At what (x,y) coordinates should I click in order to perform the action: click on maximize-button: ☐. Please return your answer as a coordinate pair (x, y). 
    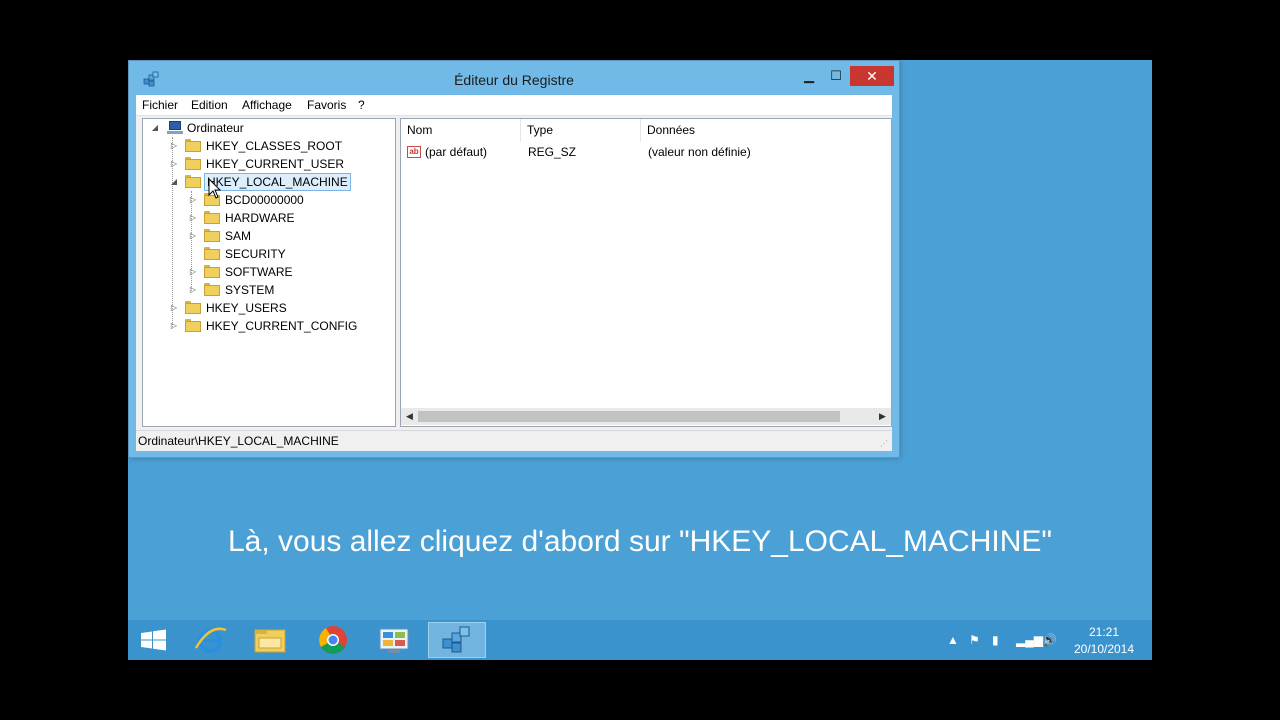
    Looking at the image, I should click on (836, 76).